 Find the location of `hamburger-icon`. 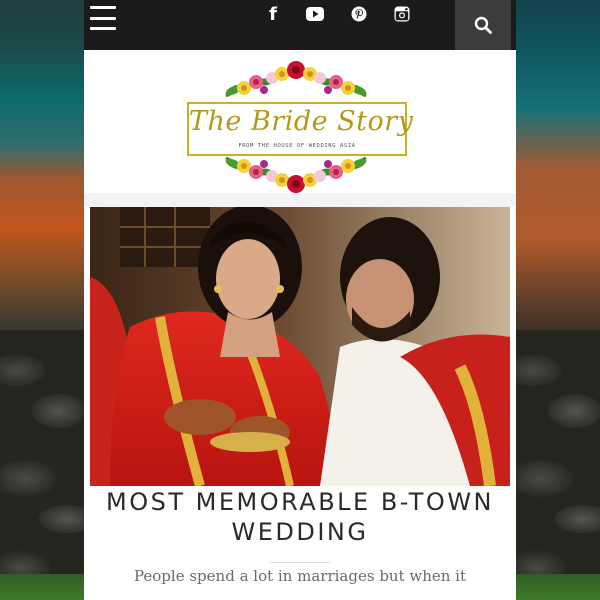

hamburger-icon is located at coordinates (103, 18).